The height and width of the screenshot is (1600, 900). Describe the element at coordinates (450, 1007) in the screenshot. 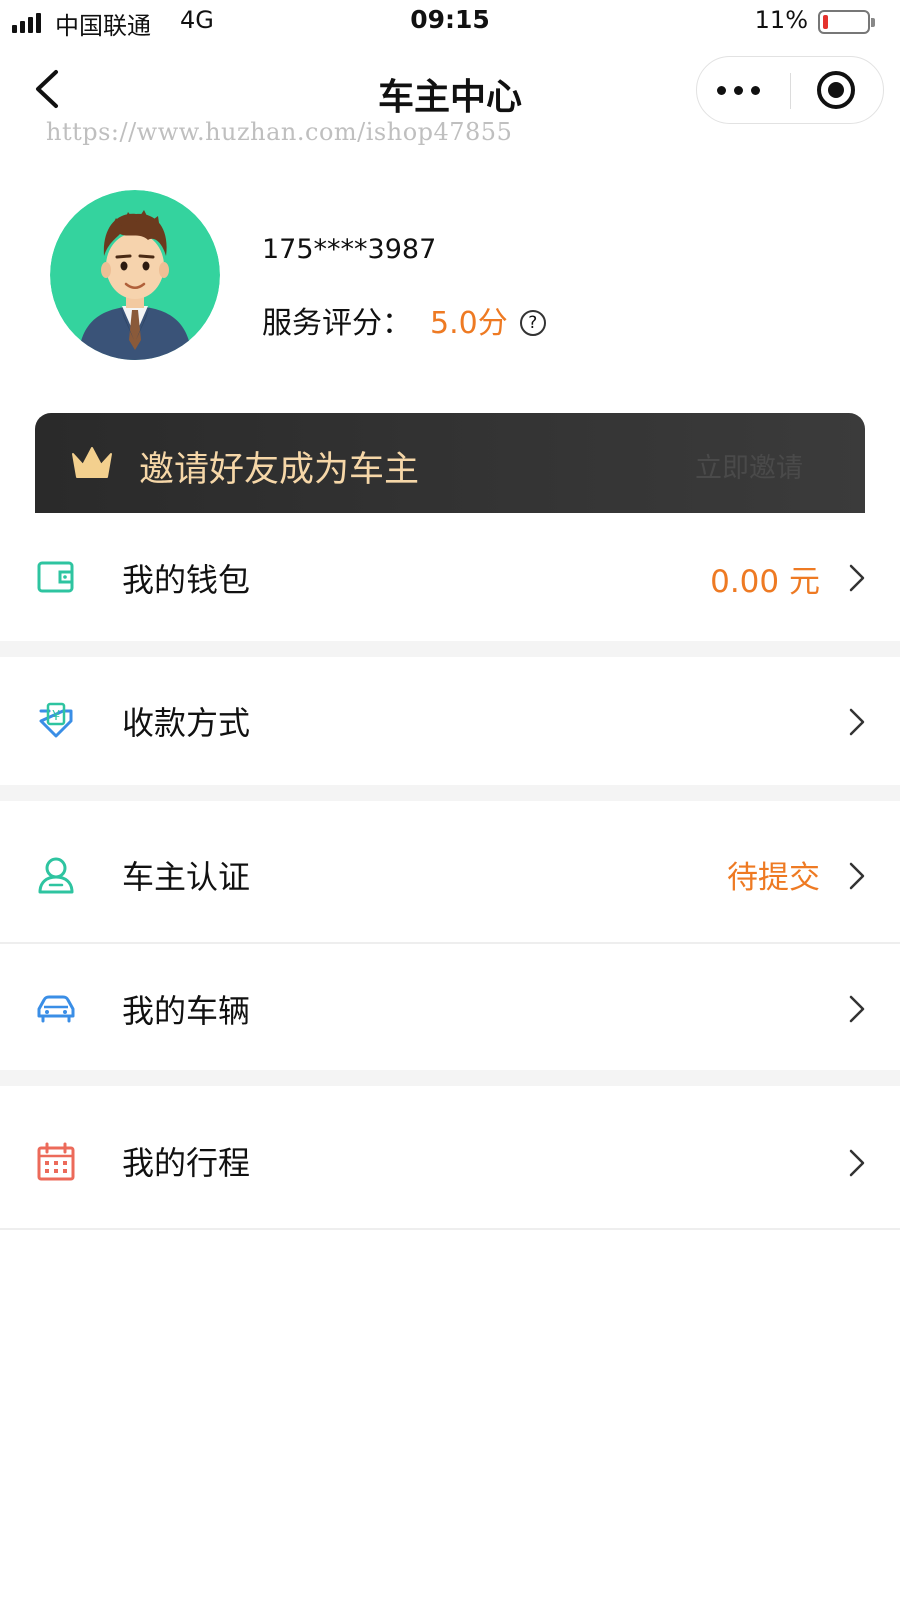

I see `menu-item-vehicle: 我的车辆` at that location.